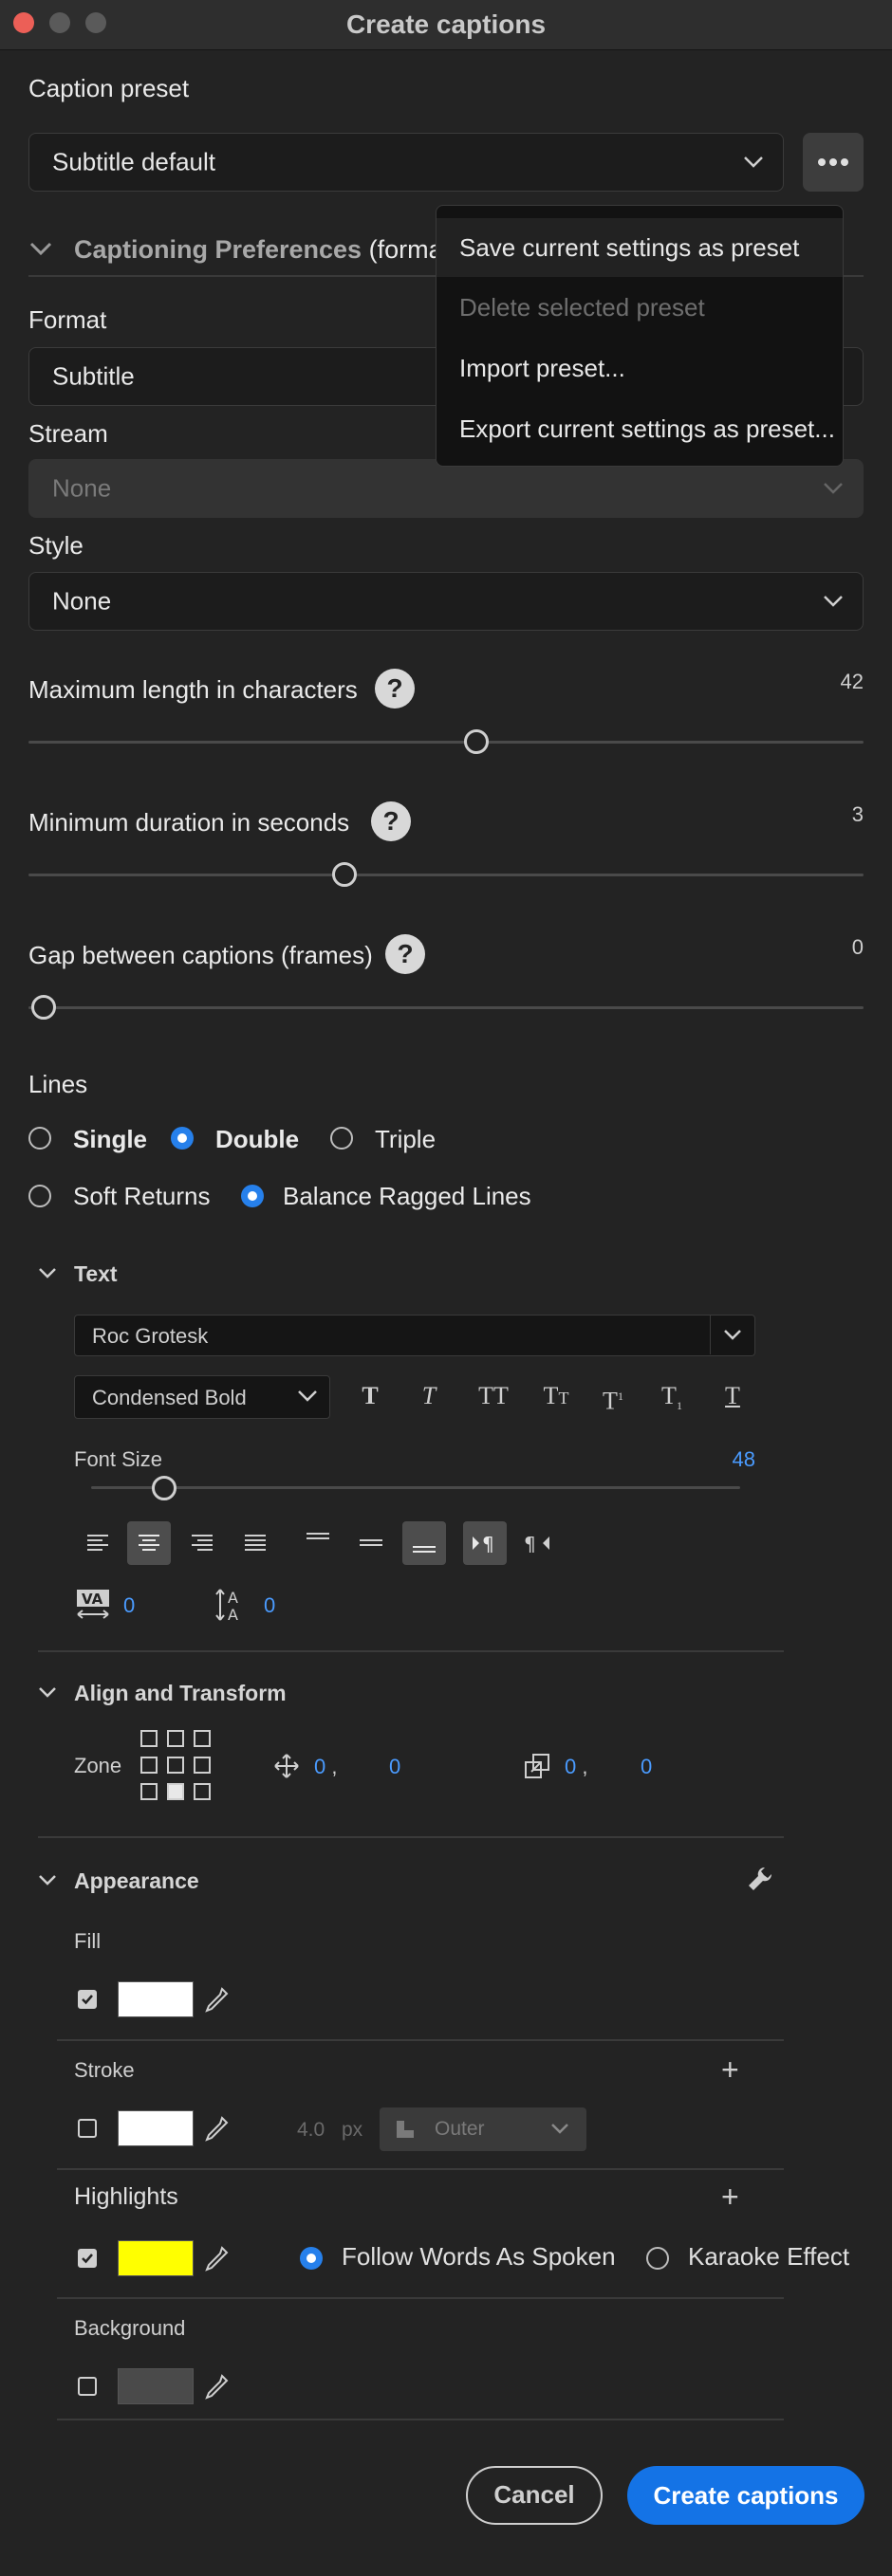 The width and height of the screenshot is (892, 2576). What do you see at coordinates (640, 247) in the screenshot?
I see `menu-item-save-preset: Save current settings as preset` at bounding box center [640, 247].